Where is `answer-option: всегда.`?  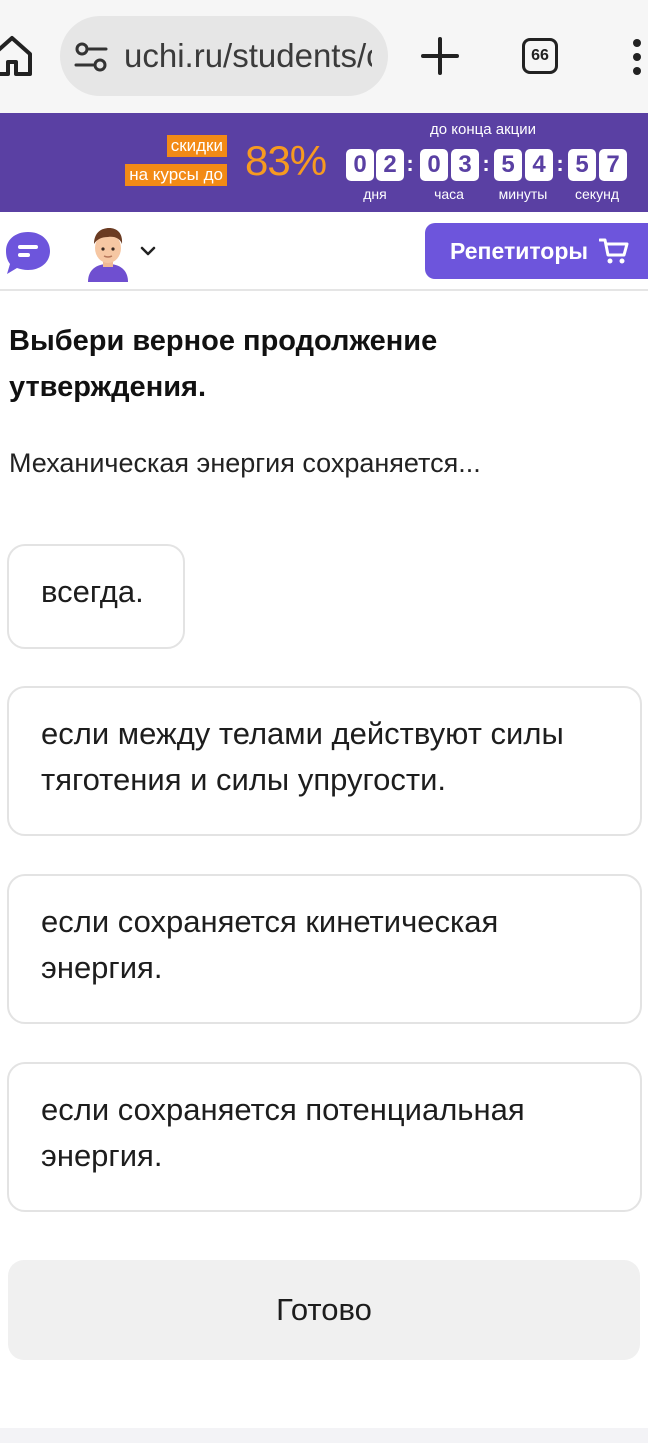 answer-option: всегда. is located at coordinates (96, 596).